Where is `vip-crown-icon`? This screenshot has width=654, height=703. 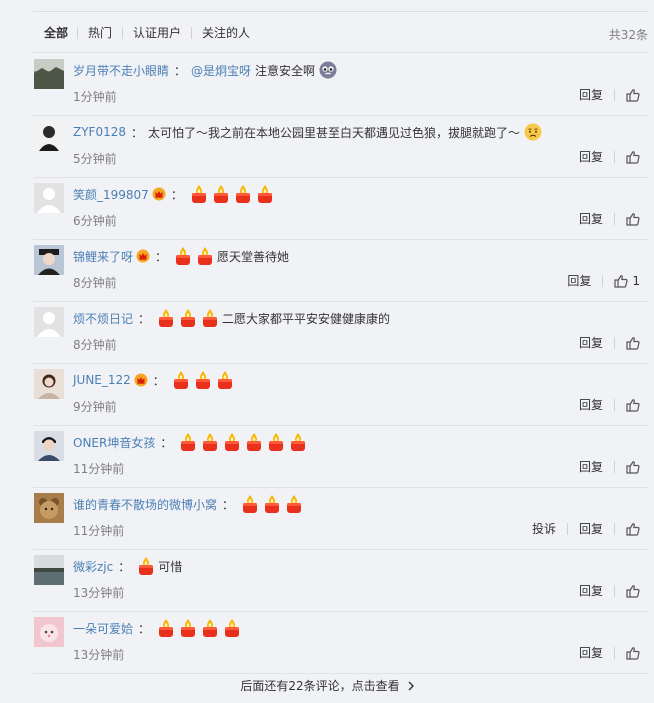
vip-crown-icon is located at coordinates (159, 194).